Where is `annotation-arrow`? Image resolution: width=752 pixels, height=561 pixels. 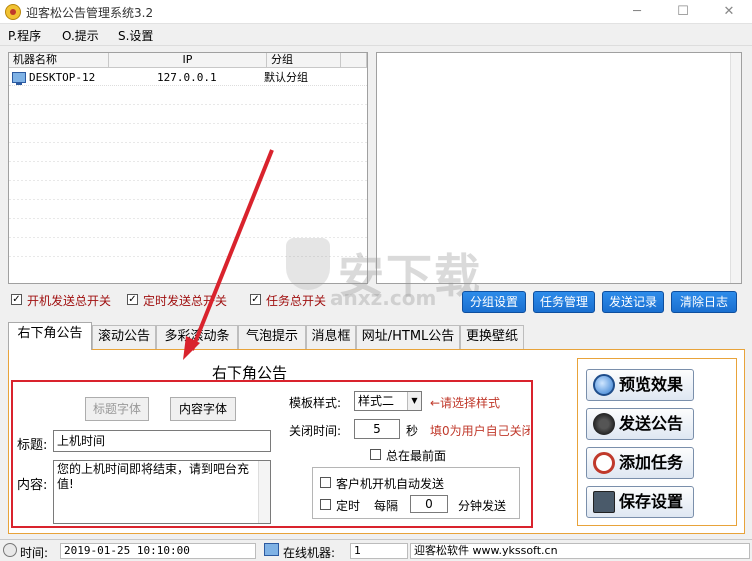 annotation-arrow is located at coordinates (228, 254).